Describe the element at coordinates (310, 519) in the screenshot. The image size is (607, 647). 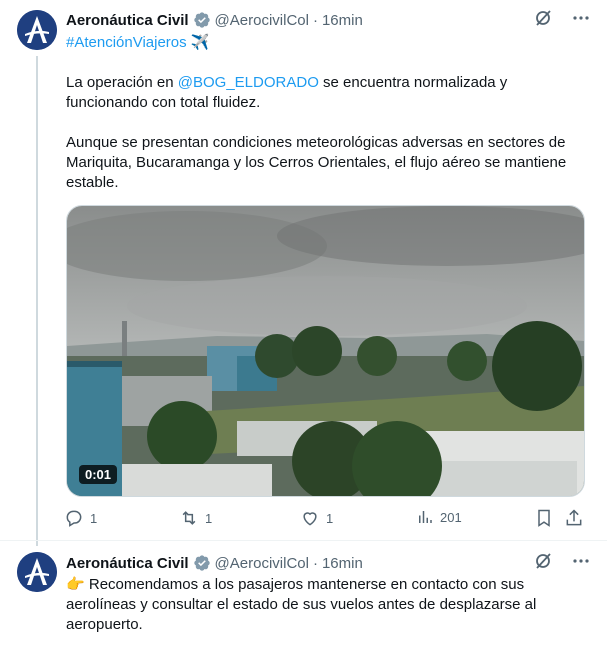
I see `heart-icon` at that location.